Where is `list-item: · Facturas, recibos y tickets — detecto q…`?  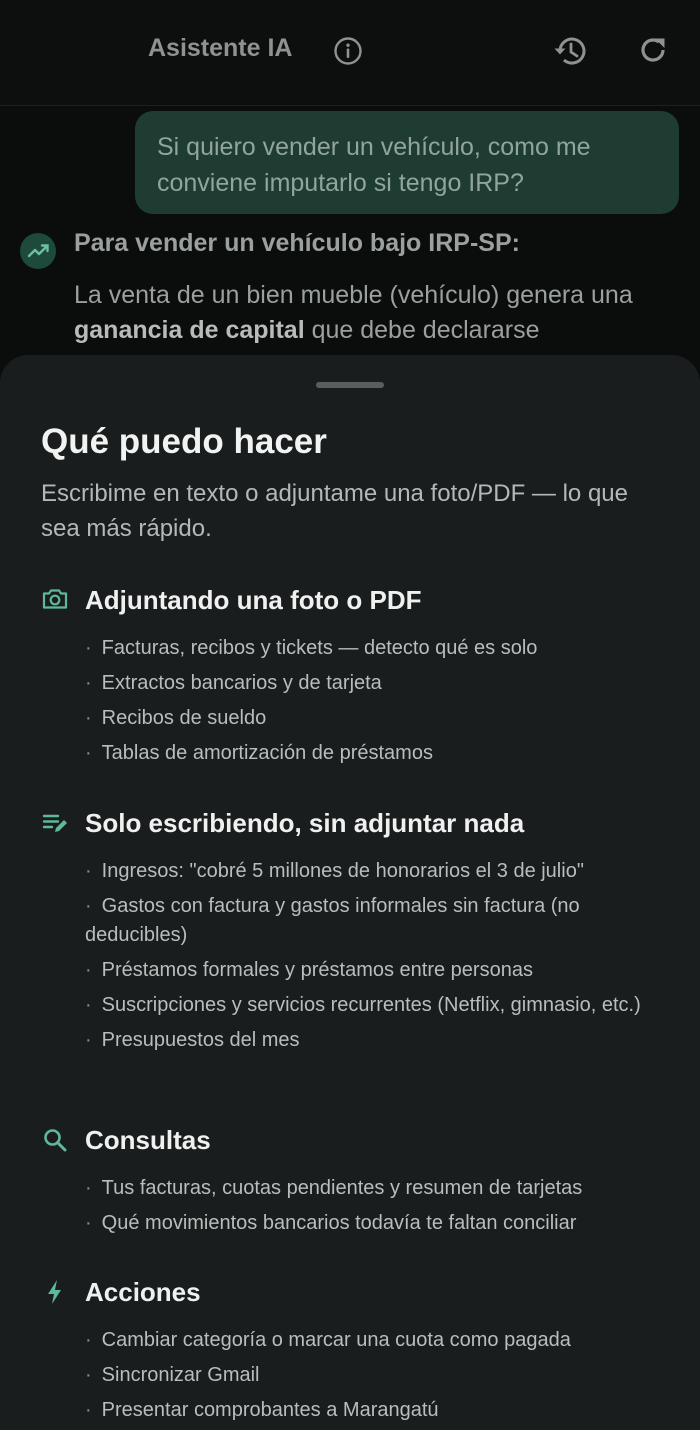 list-item: · Facturas, recibos y tickets — detecto q… is located at coordinates (311, 648).